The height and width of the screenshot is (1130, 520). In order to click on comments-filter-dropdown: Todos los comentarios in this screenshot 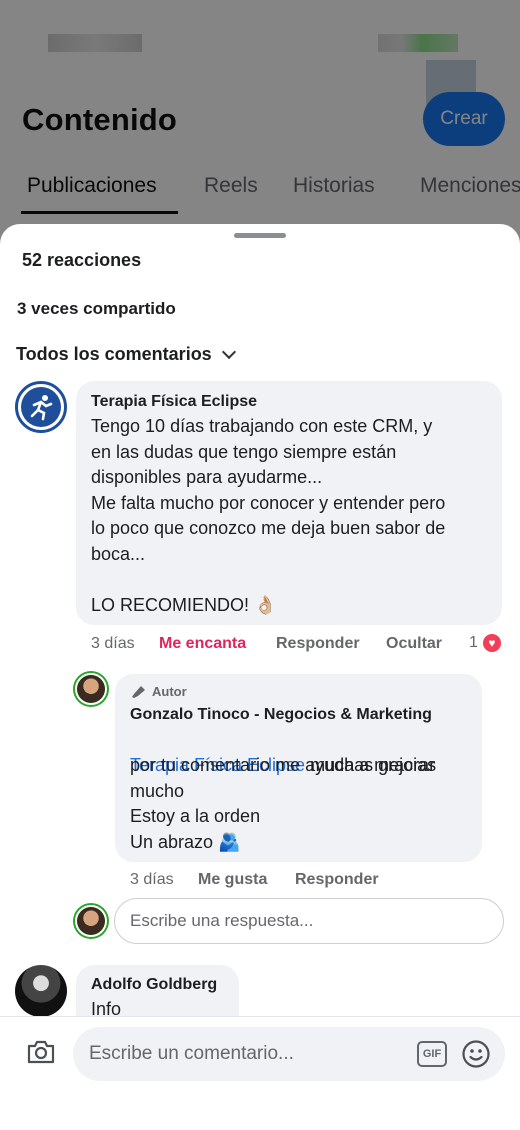, I will do `click(126, 354)`.